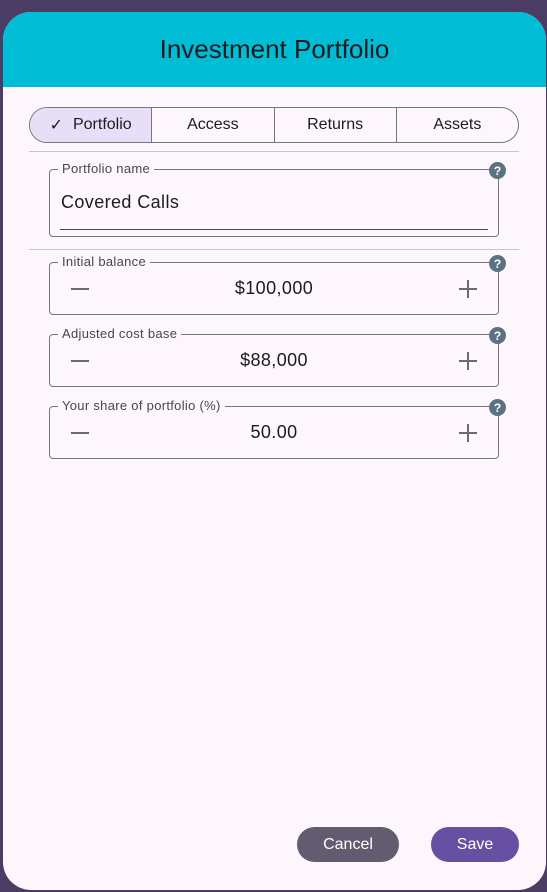 Image resolution: width=547 pixels, height=892 pixels. I want to click on cancel-button: Cancel, so click(348, 844).